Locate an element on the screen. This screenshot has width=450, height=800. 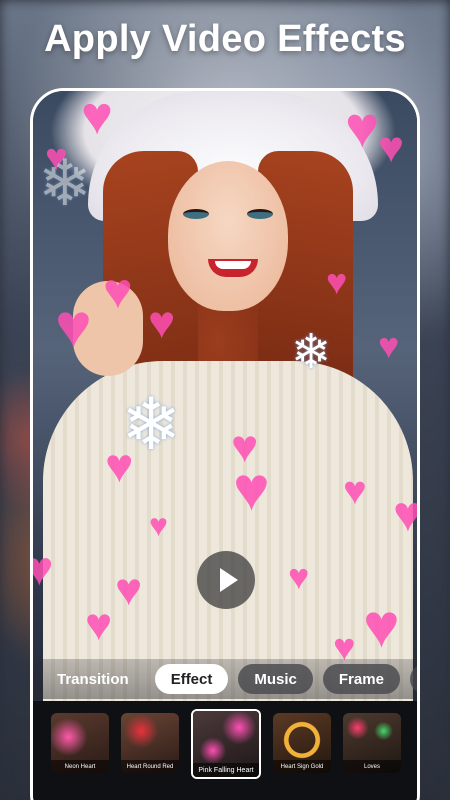
effect-thumb-heart-round-red: Heart Round Red is located at coordinates (150, 743).